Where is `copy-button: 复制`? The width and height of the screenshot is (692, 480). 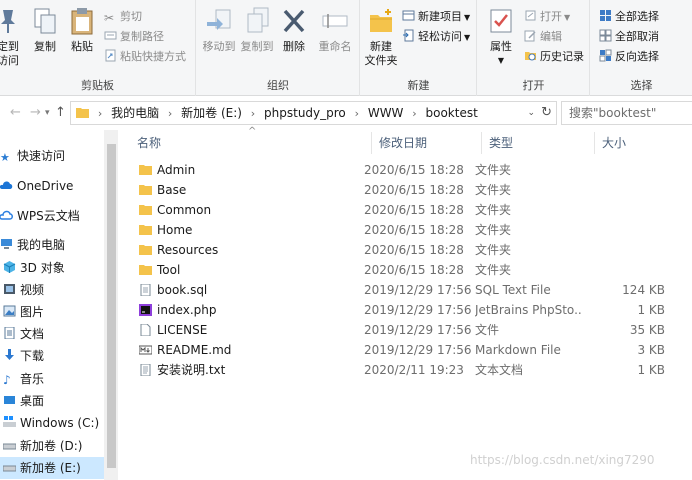 copy-button: 复制 is located at coordinates (45, 30).